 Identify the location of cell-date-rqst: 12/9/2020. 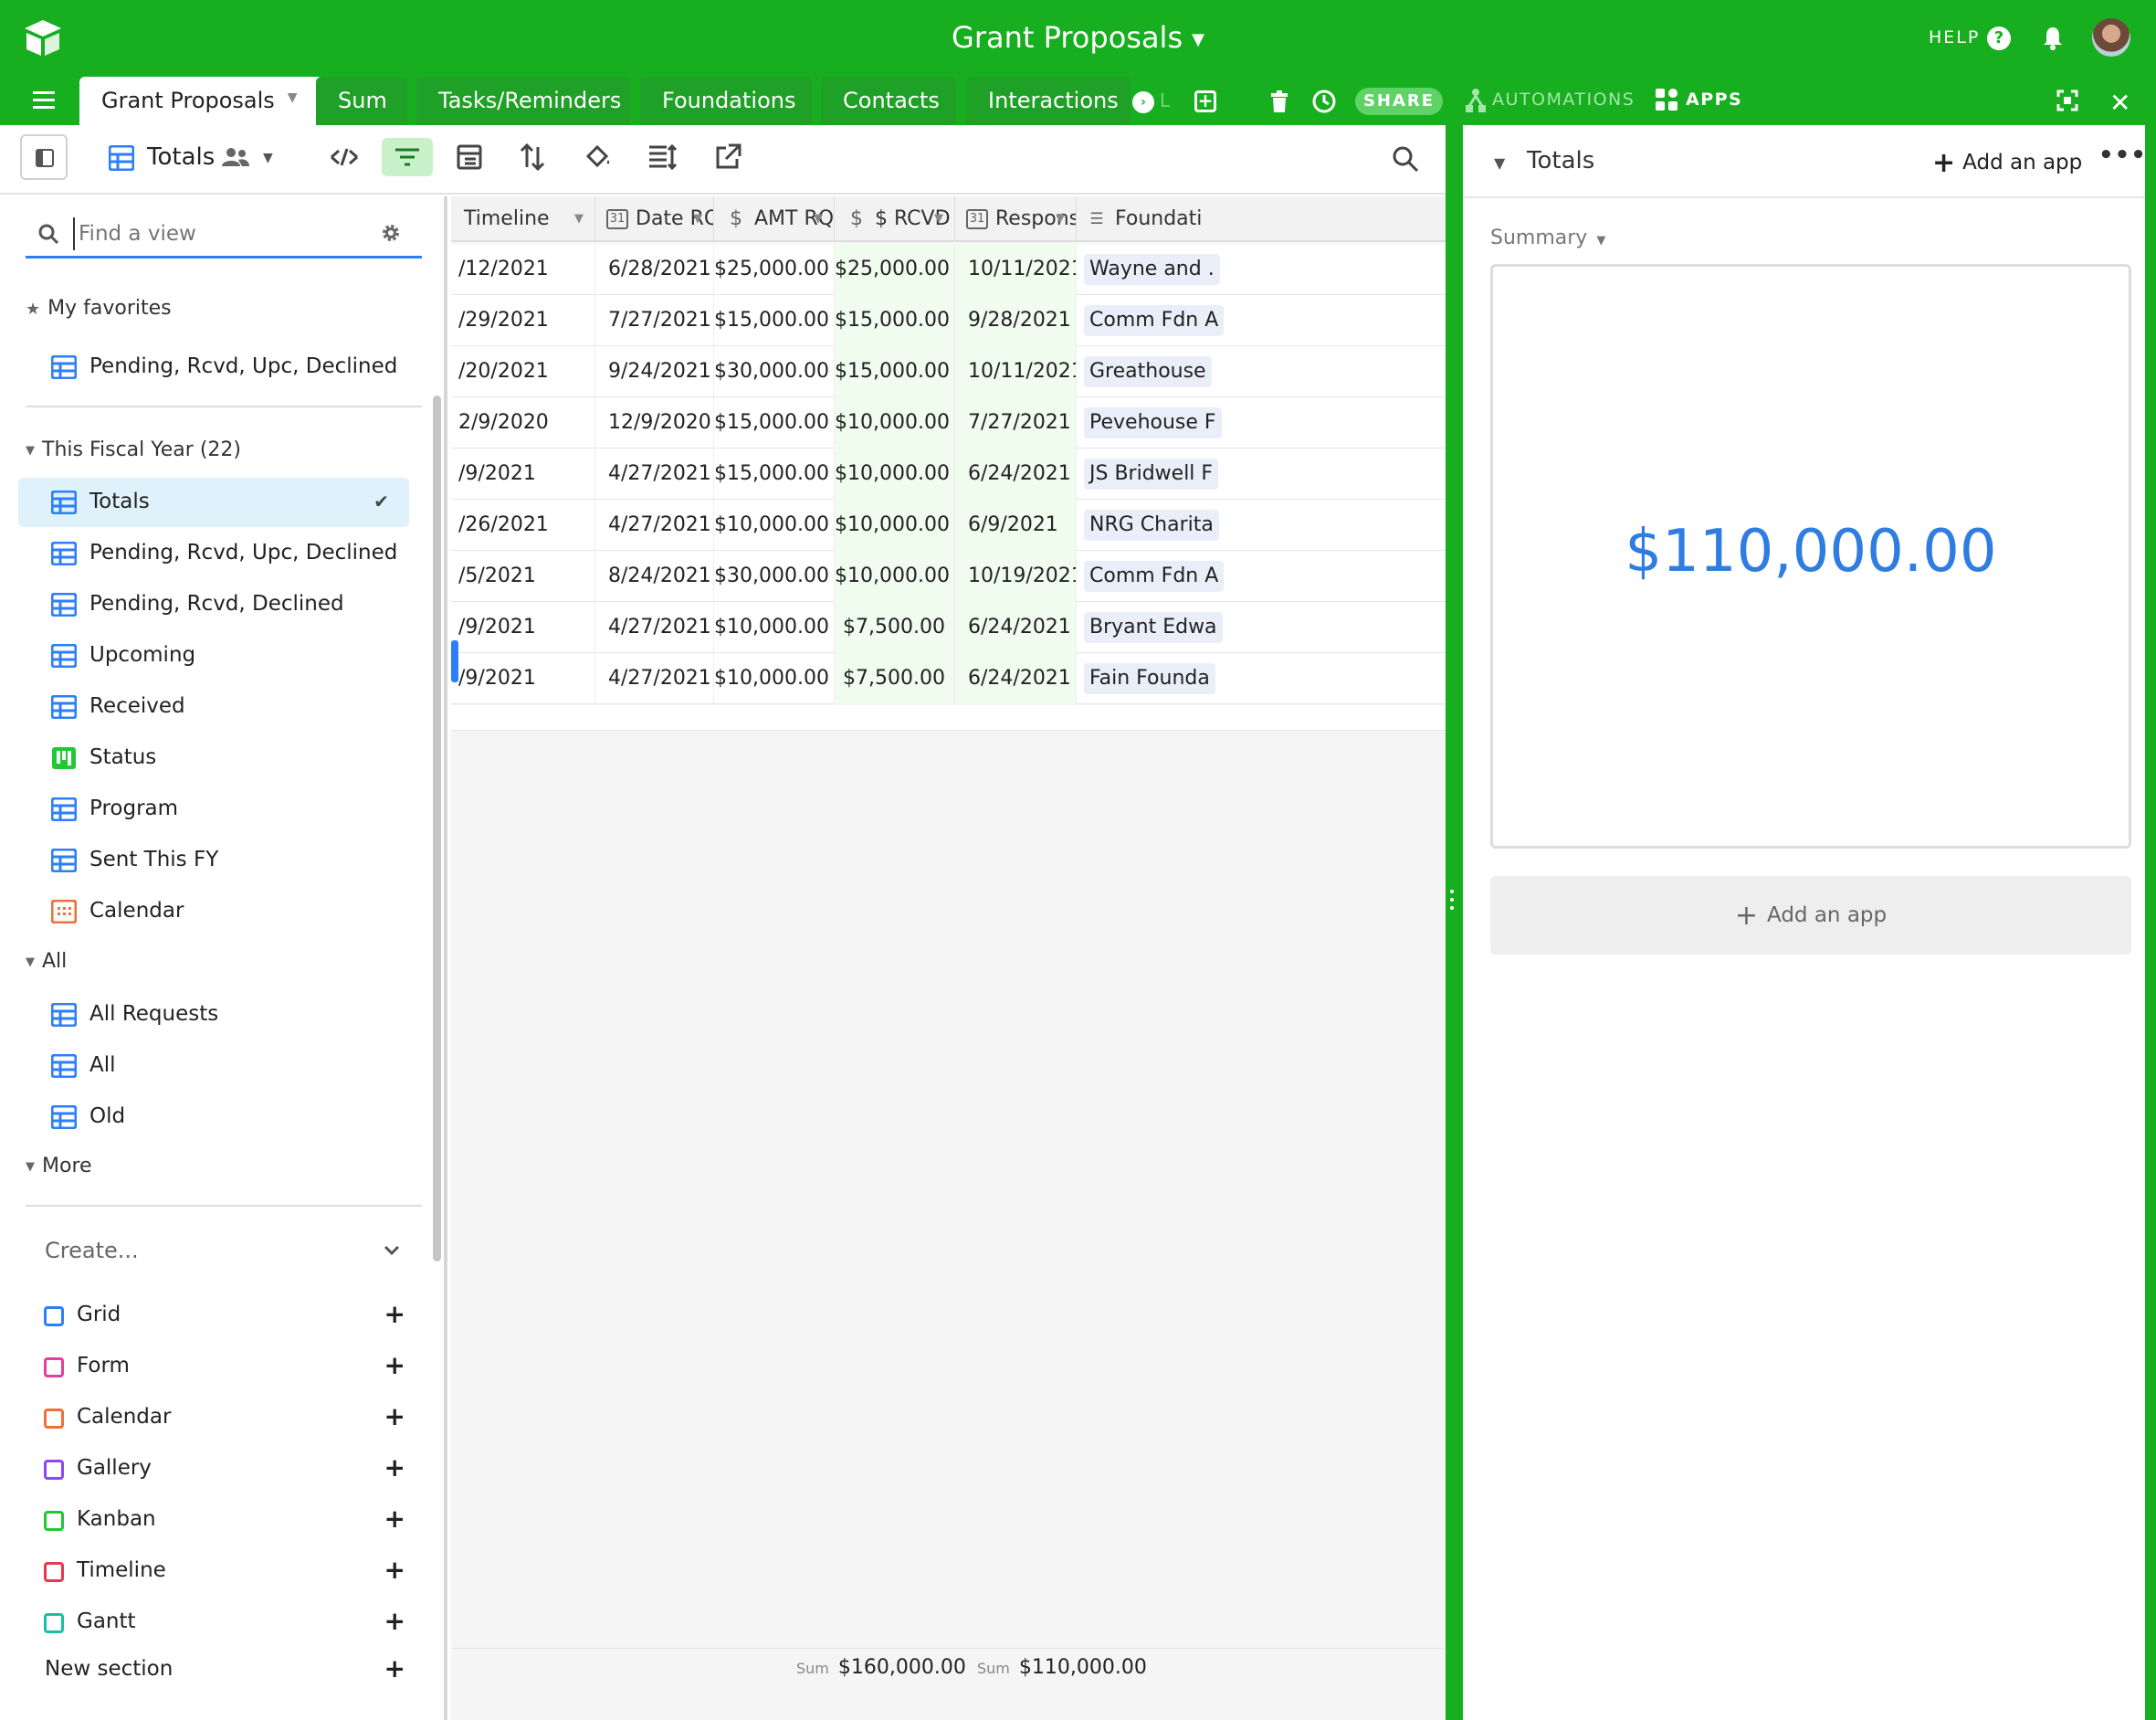
(654, 422).